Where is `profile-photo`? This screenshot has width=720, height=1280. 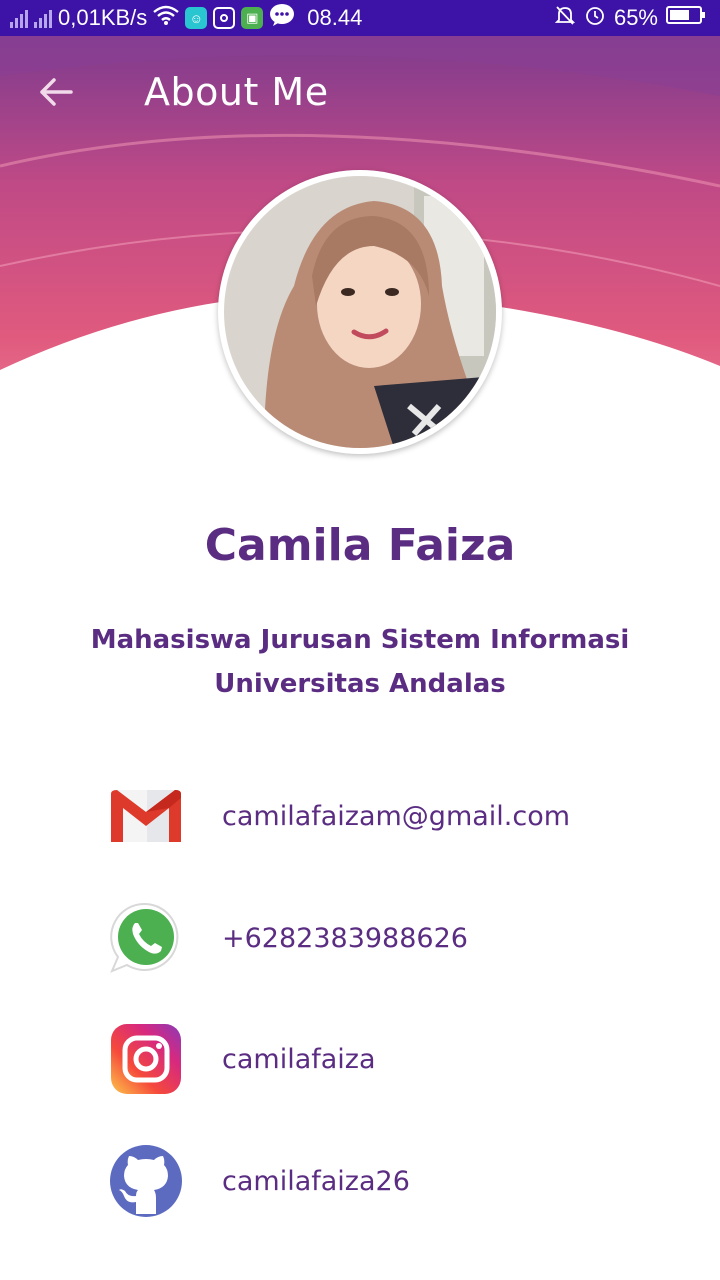 profile-photo is located at coordinates (360, 312).